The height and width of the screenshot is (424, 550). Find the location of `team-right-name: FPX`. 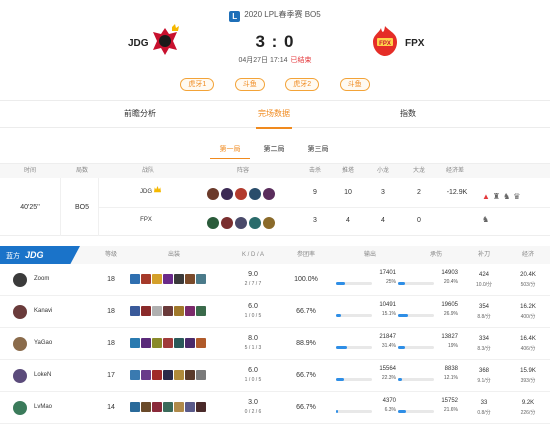

team-right-name: FPX is located at coordinates (414, 43).